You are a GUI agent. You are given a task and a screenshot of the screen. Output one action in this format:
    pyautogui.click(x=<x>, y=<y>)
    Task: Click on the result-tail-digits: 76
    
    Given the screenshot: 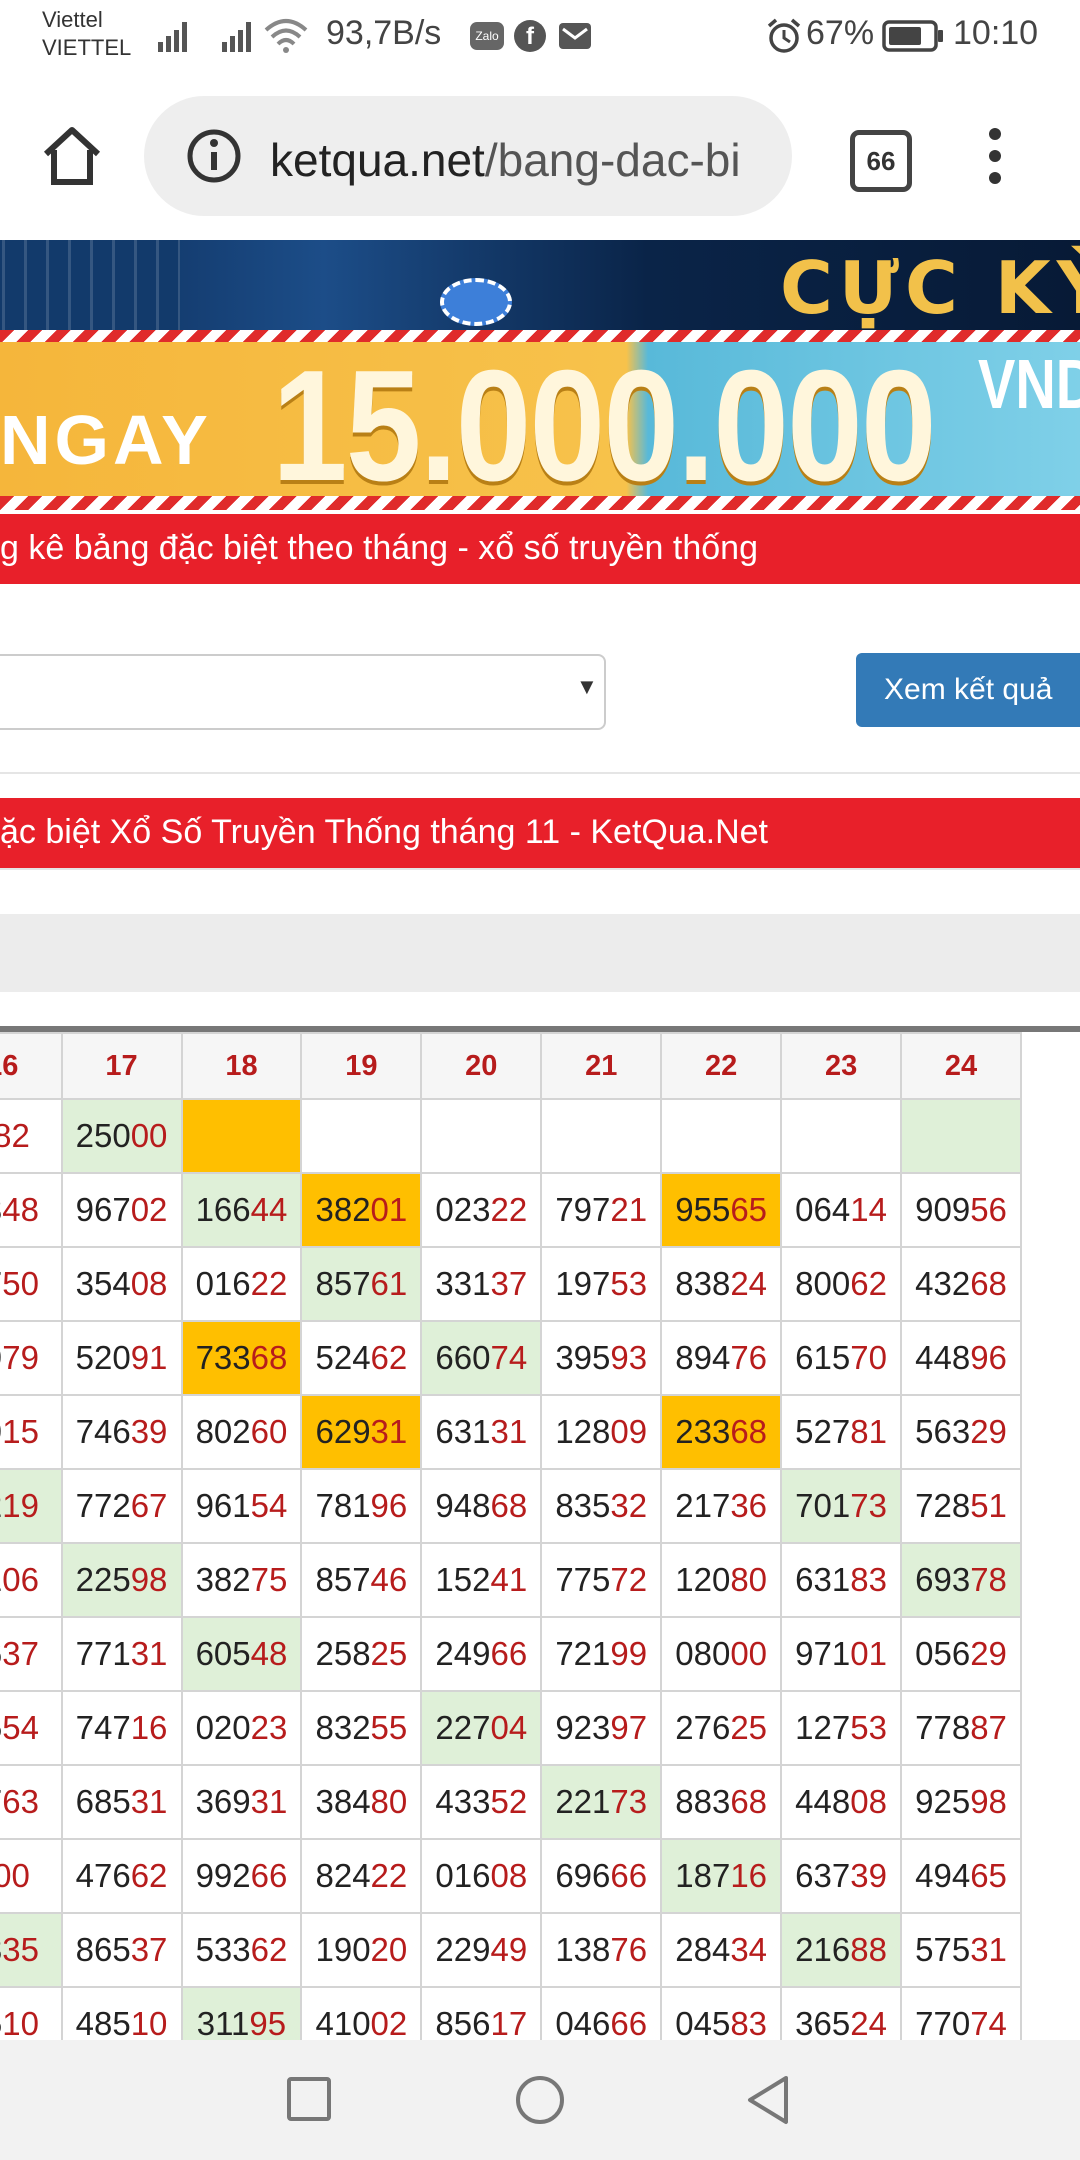 What is the action you would take?
    pyautogui.click(x=629, y=1949)
    